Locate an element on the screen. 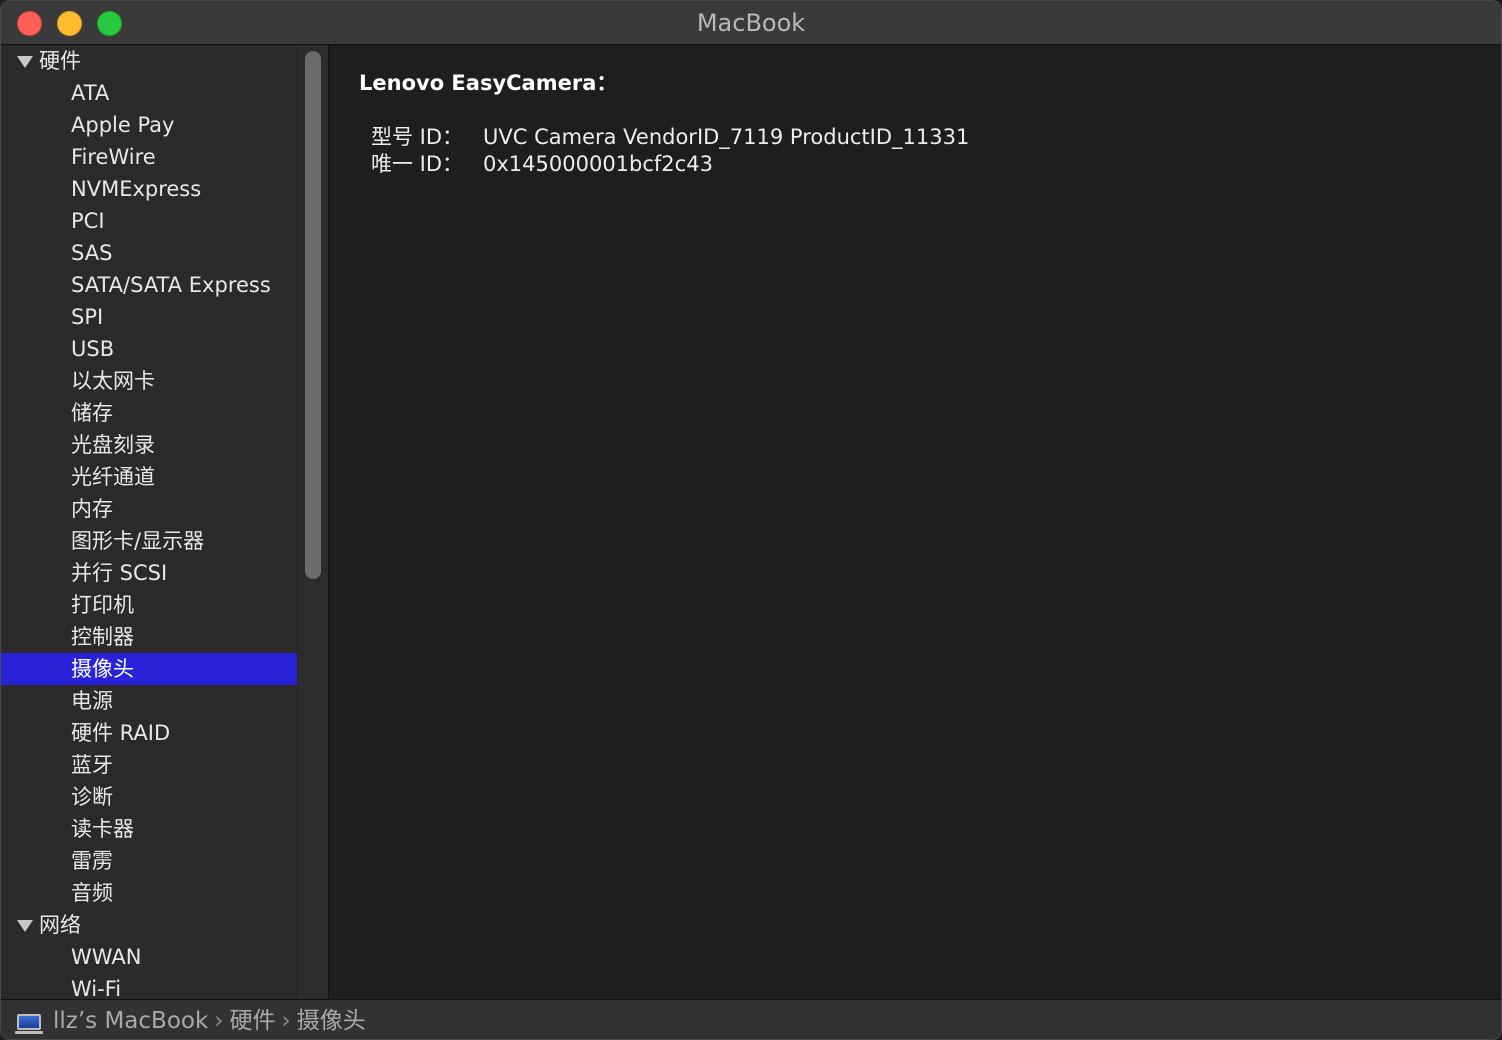 This screenshot has height=1040, width=1502. sidebar-item: Wi-Fi is located at coordinates (149, 986).